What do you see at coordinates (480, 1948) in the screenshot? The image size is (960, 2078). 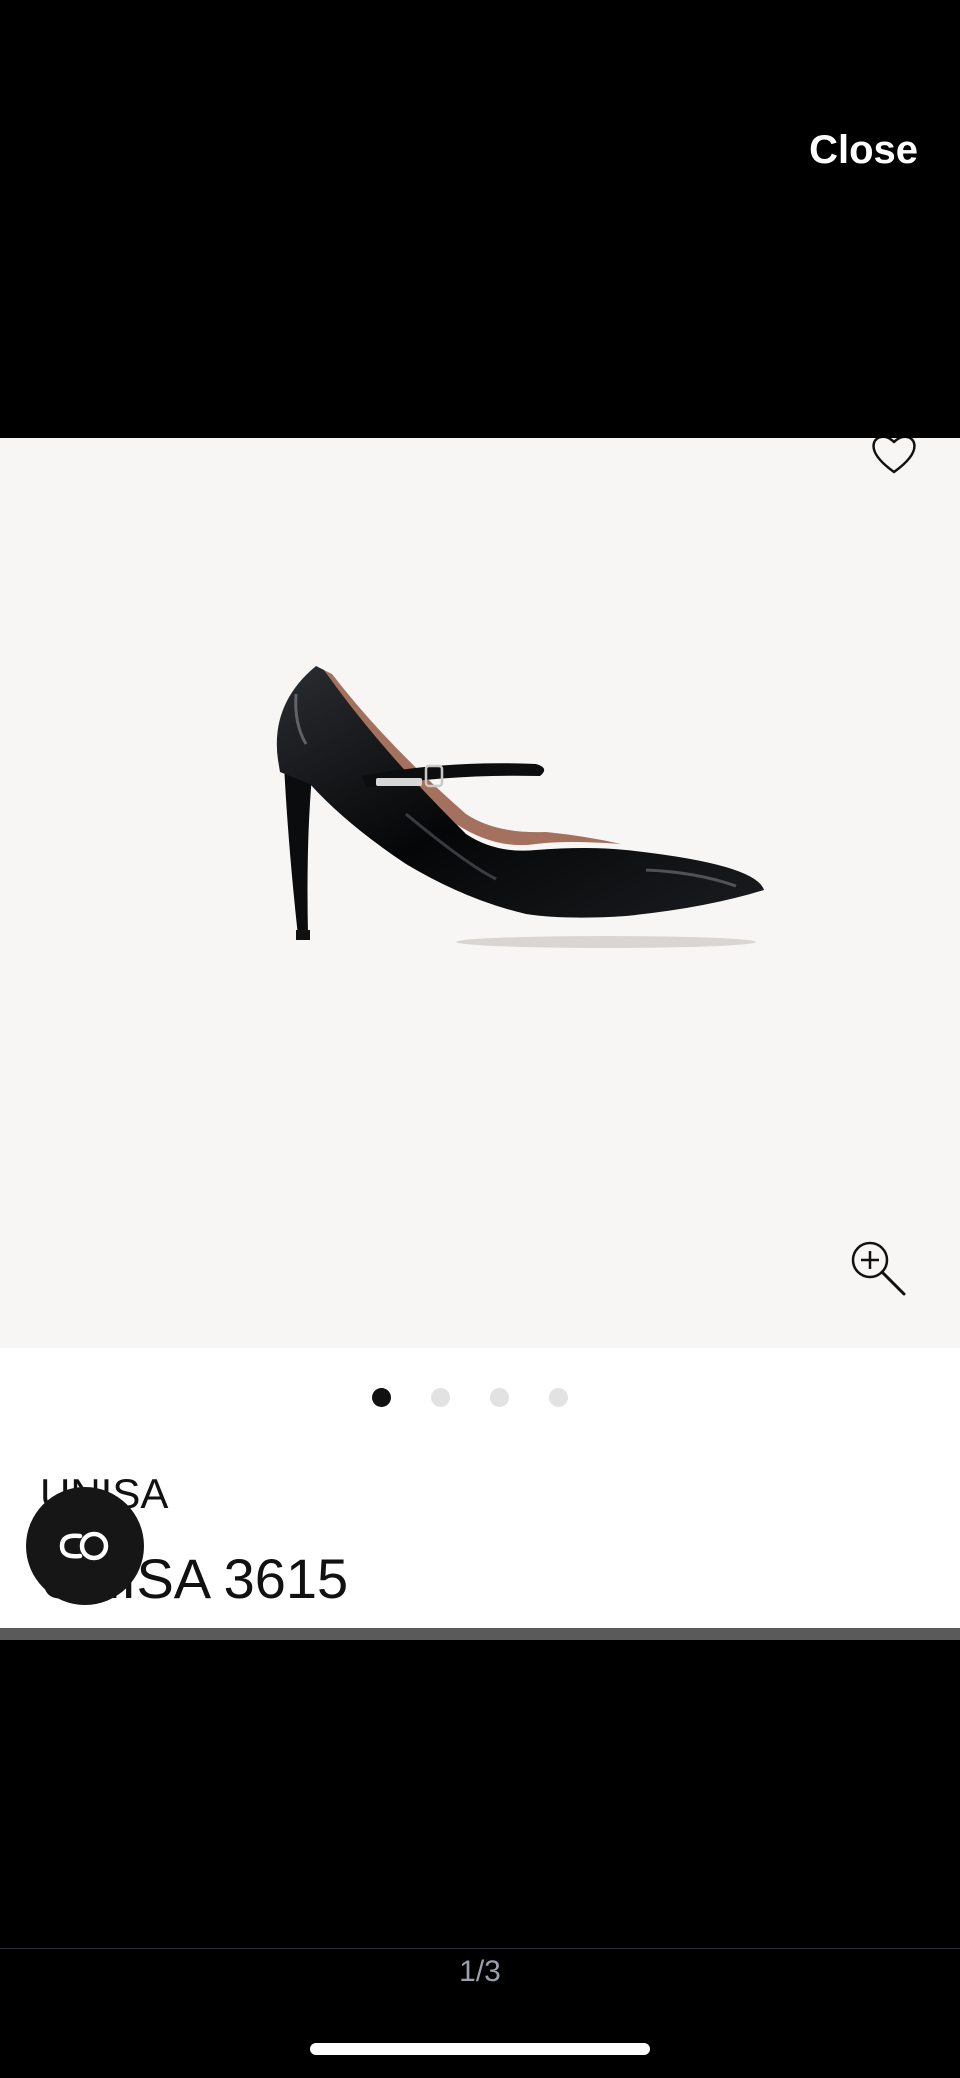 I see `footer-divider` at bounding box center [480, 1948].